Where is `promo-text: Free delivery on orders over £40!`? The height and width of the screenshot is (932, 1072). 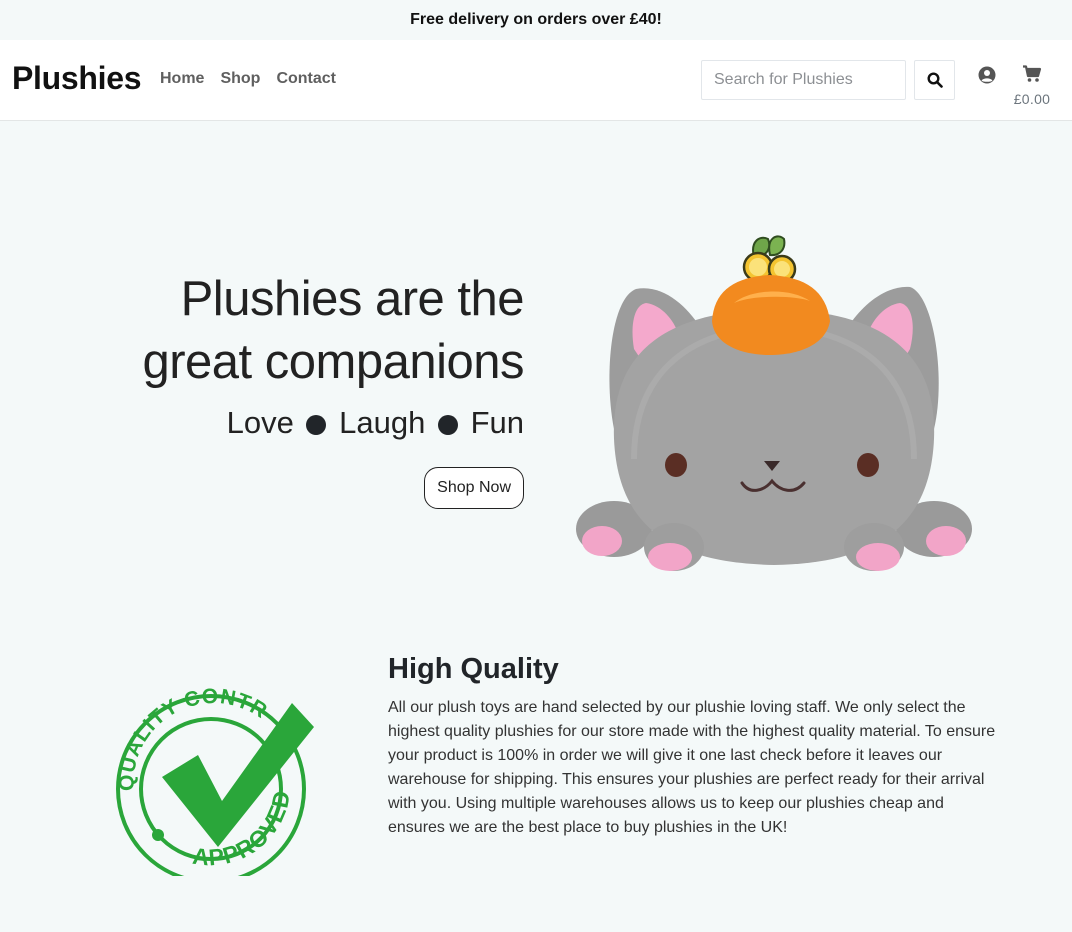
promo-text: Free delivery on orders over £40! is located at coordinates (536, 19).